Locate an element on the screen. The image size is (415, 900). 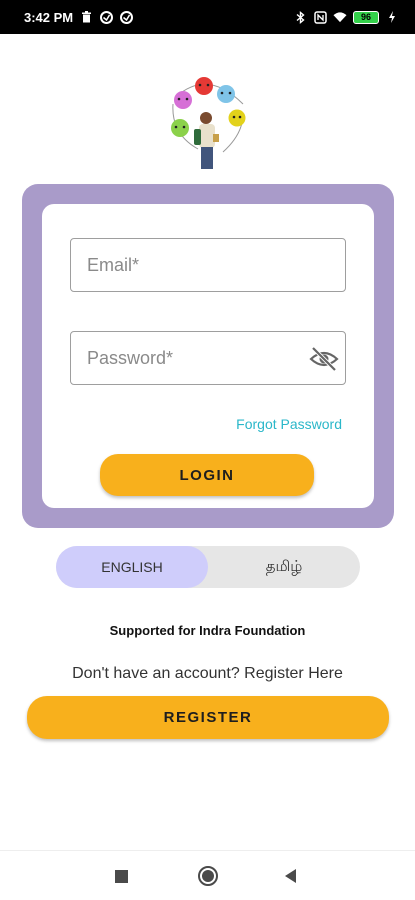
app-logo is located at coordinates (208, 124).